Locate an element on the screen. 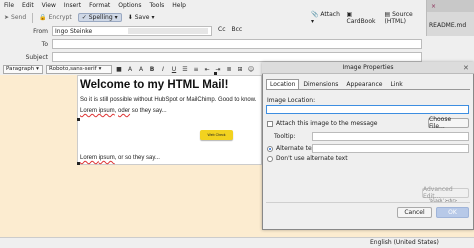  paperclip-icon: 📎 is located at coordinates (315, 14).